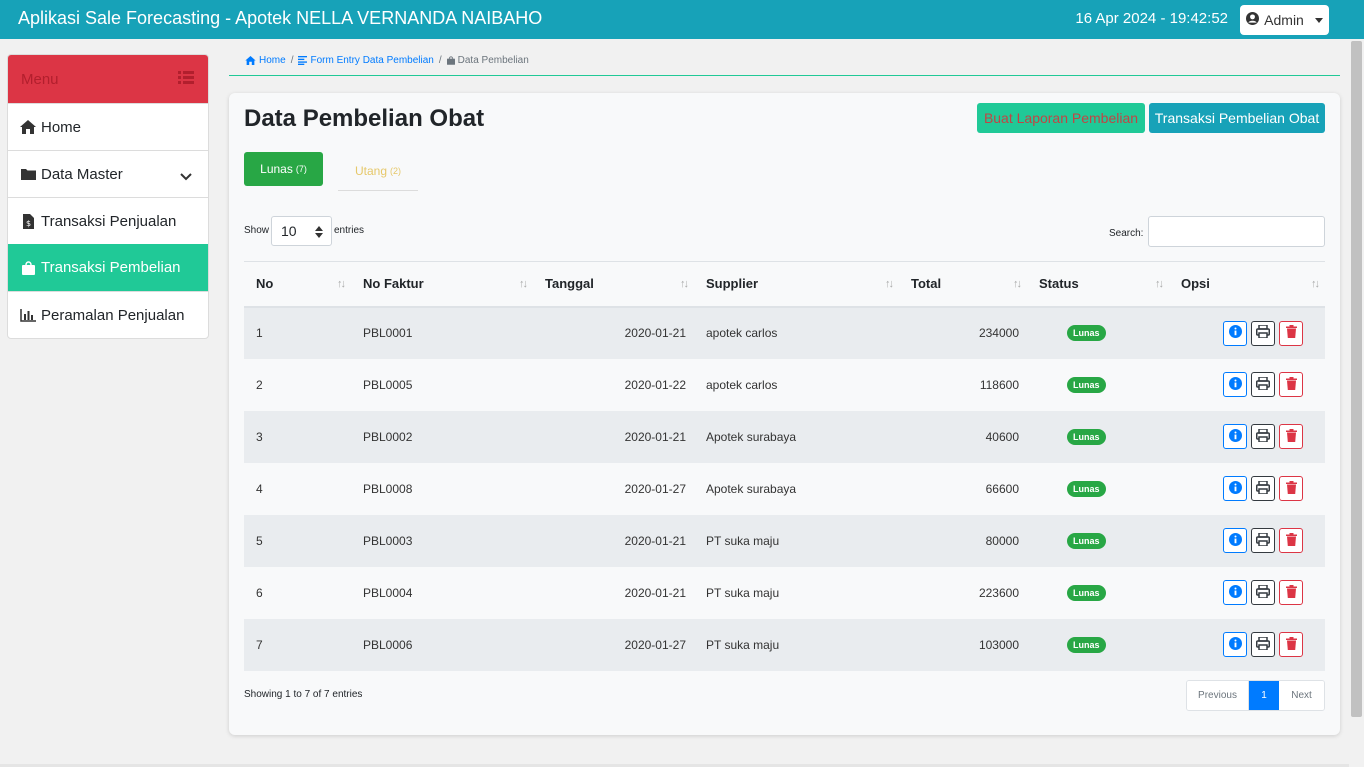 The height and width of the screenshot is (767, 1364). What do you see at coordinates (1264, 695) in the screenshot?
I see `pagination-page: 1` at bounding box center [1264, 695].